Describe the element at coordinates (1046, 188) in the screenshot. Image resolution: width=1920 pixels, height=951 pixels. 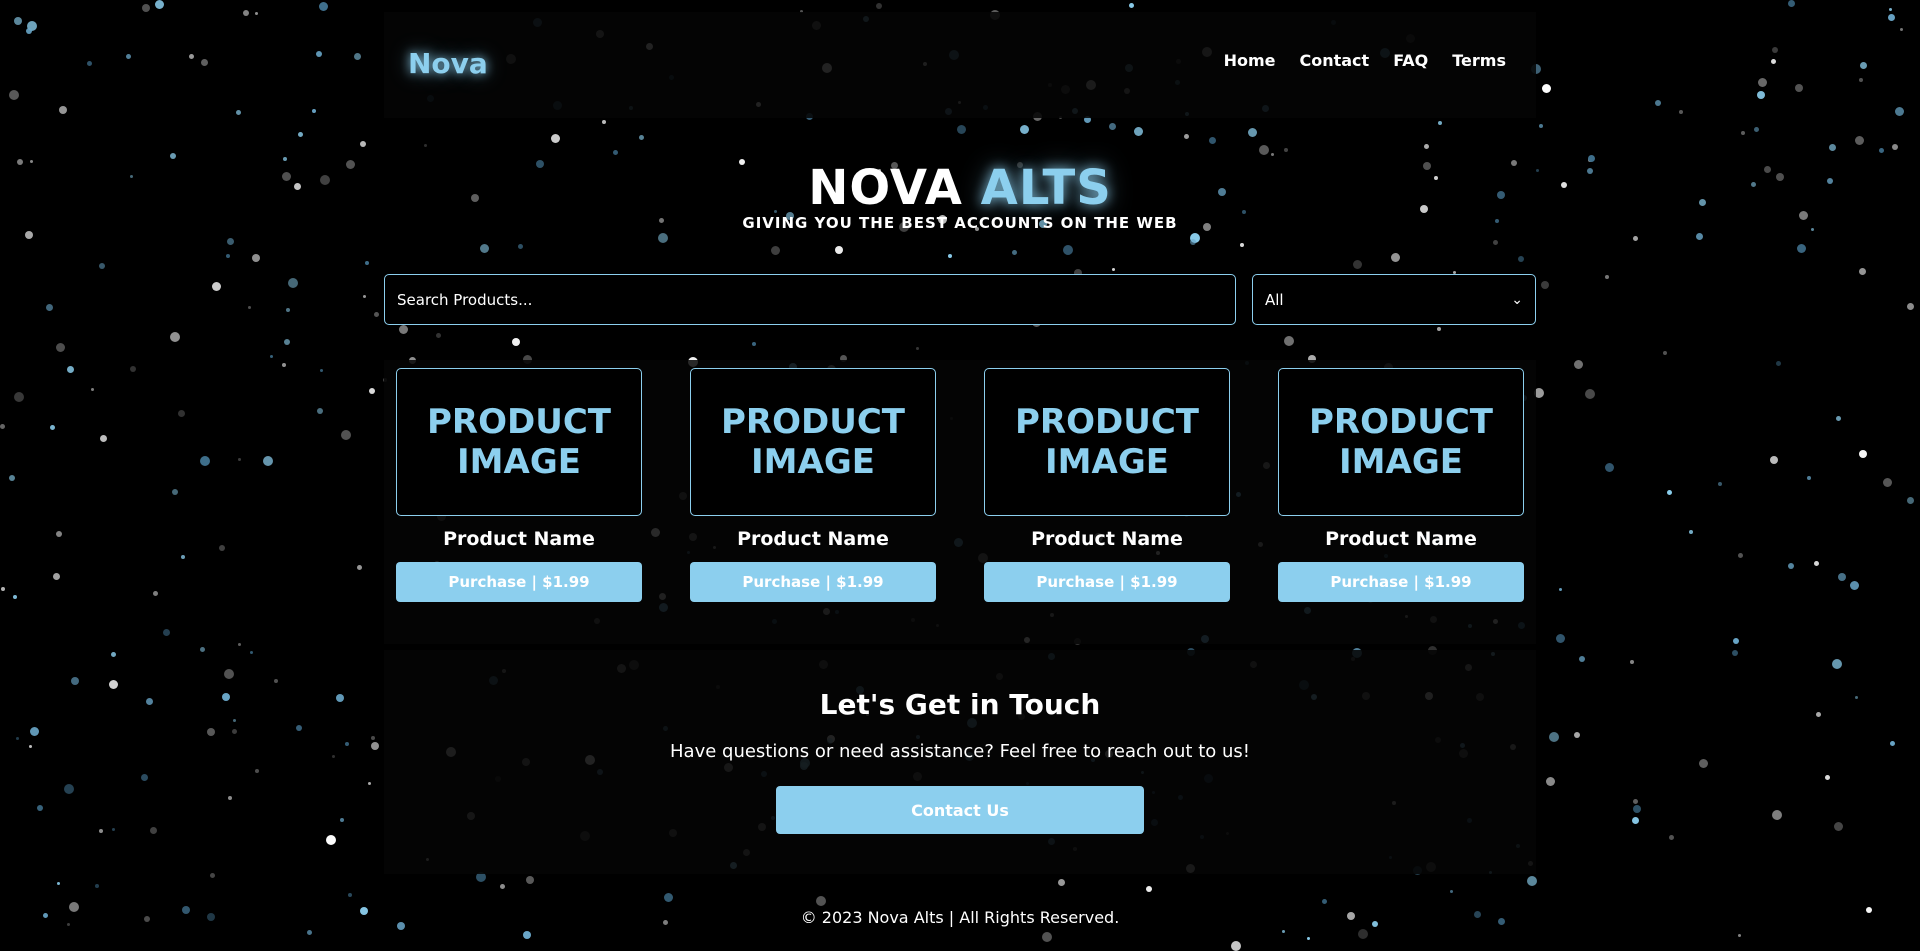
I see `hero-title-accent: ALTS` at that location.